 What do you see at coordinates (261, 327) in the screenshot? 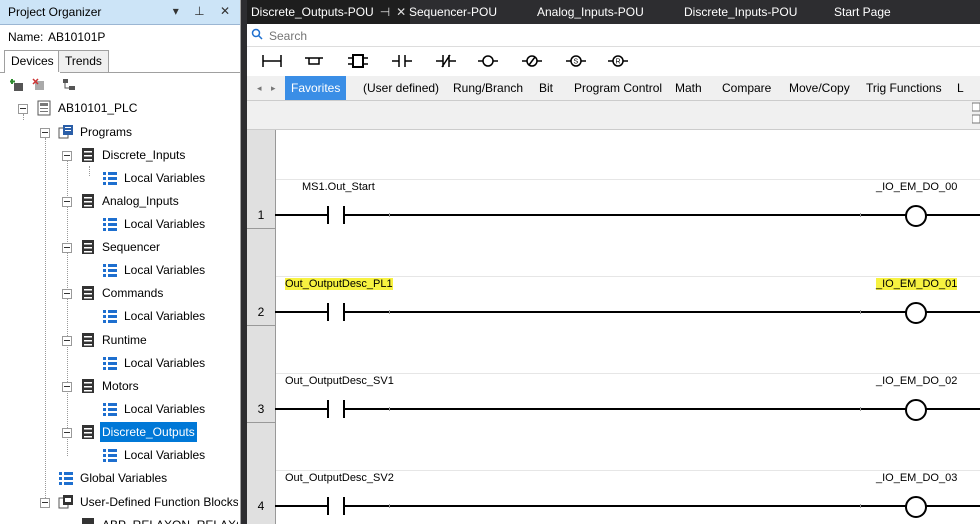
I see `rung-gutter: 1 2 3 4` at bounding box center [261, 327].